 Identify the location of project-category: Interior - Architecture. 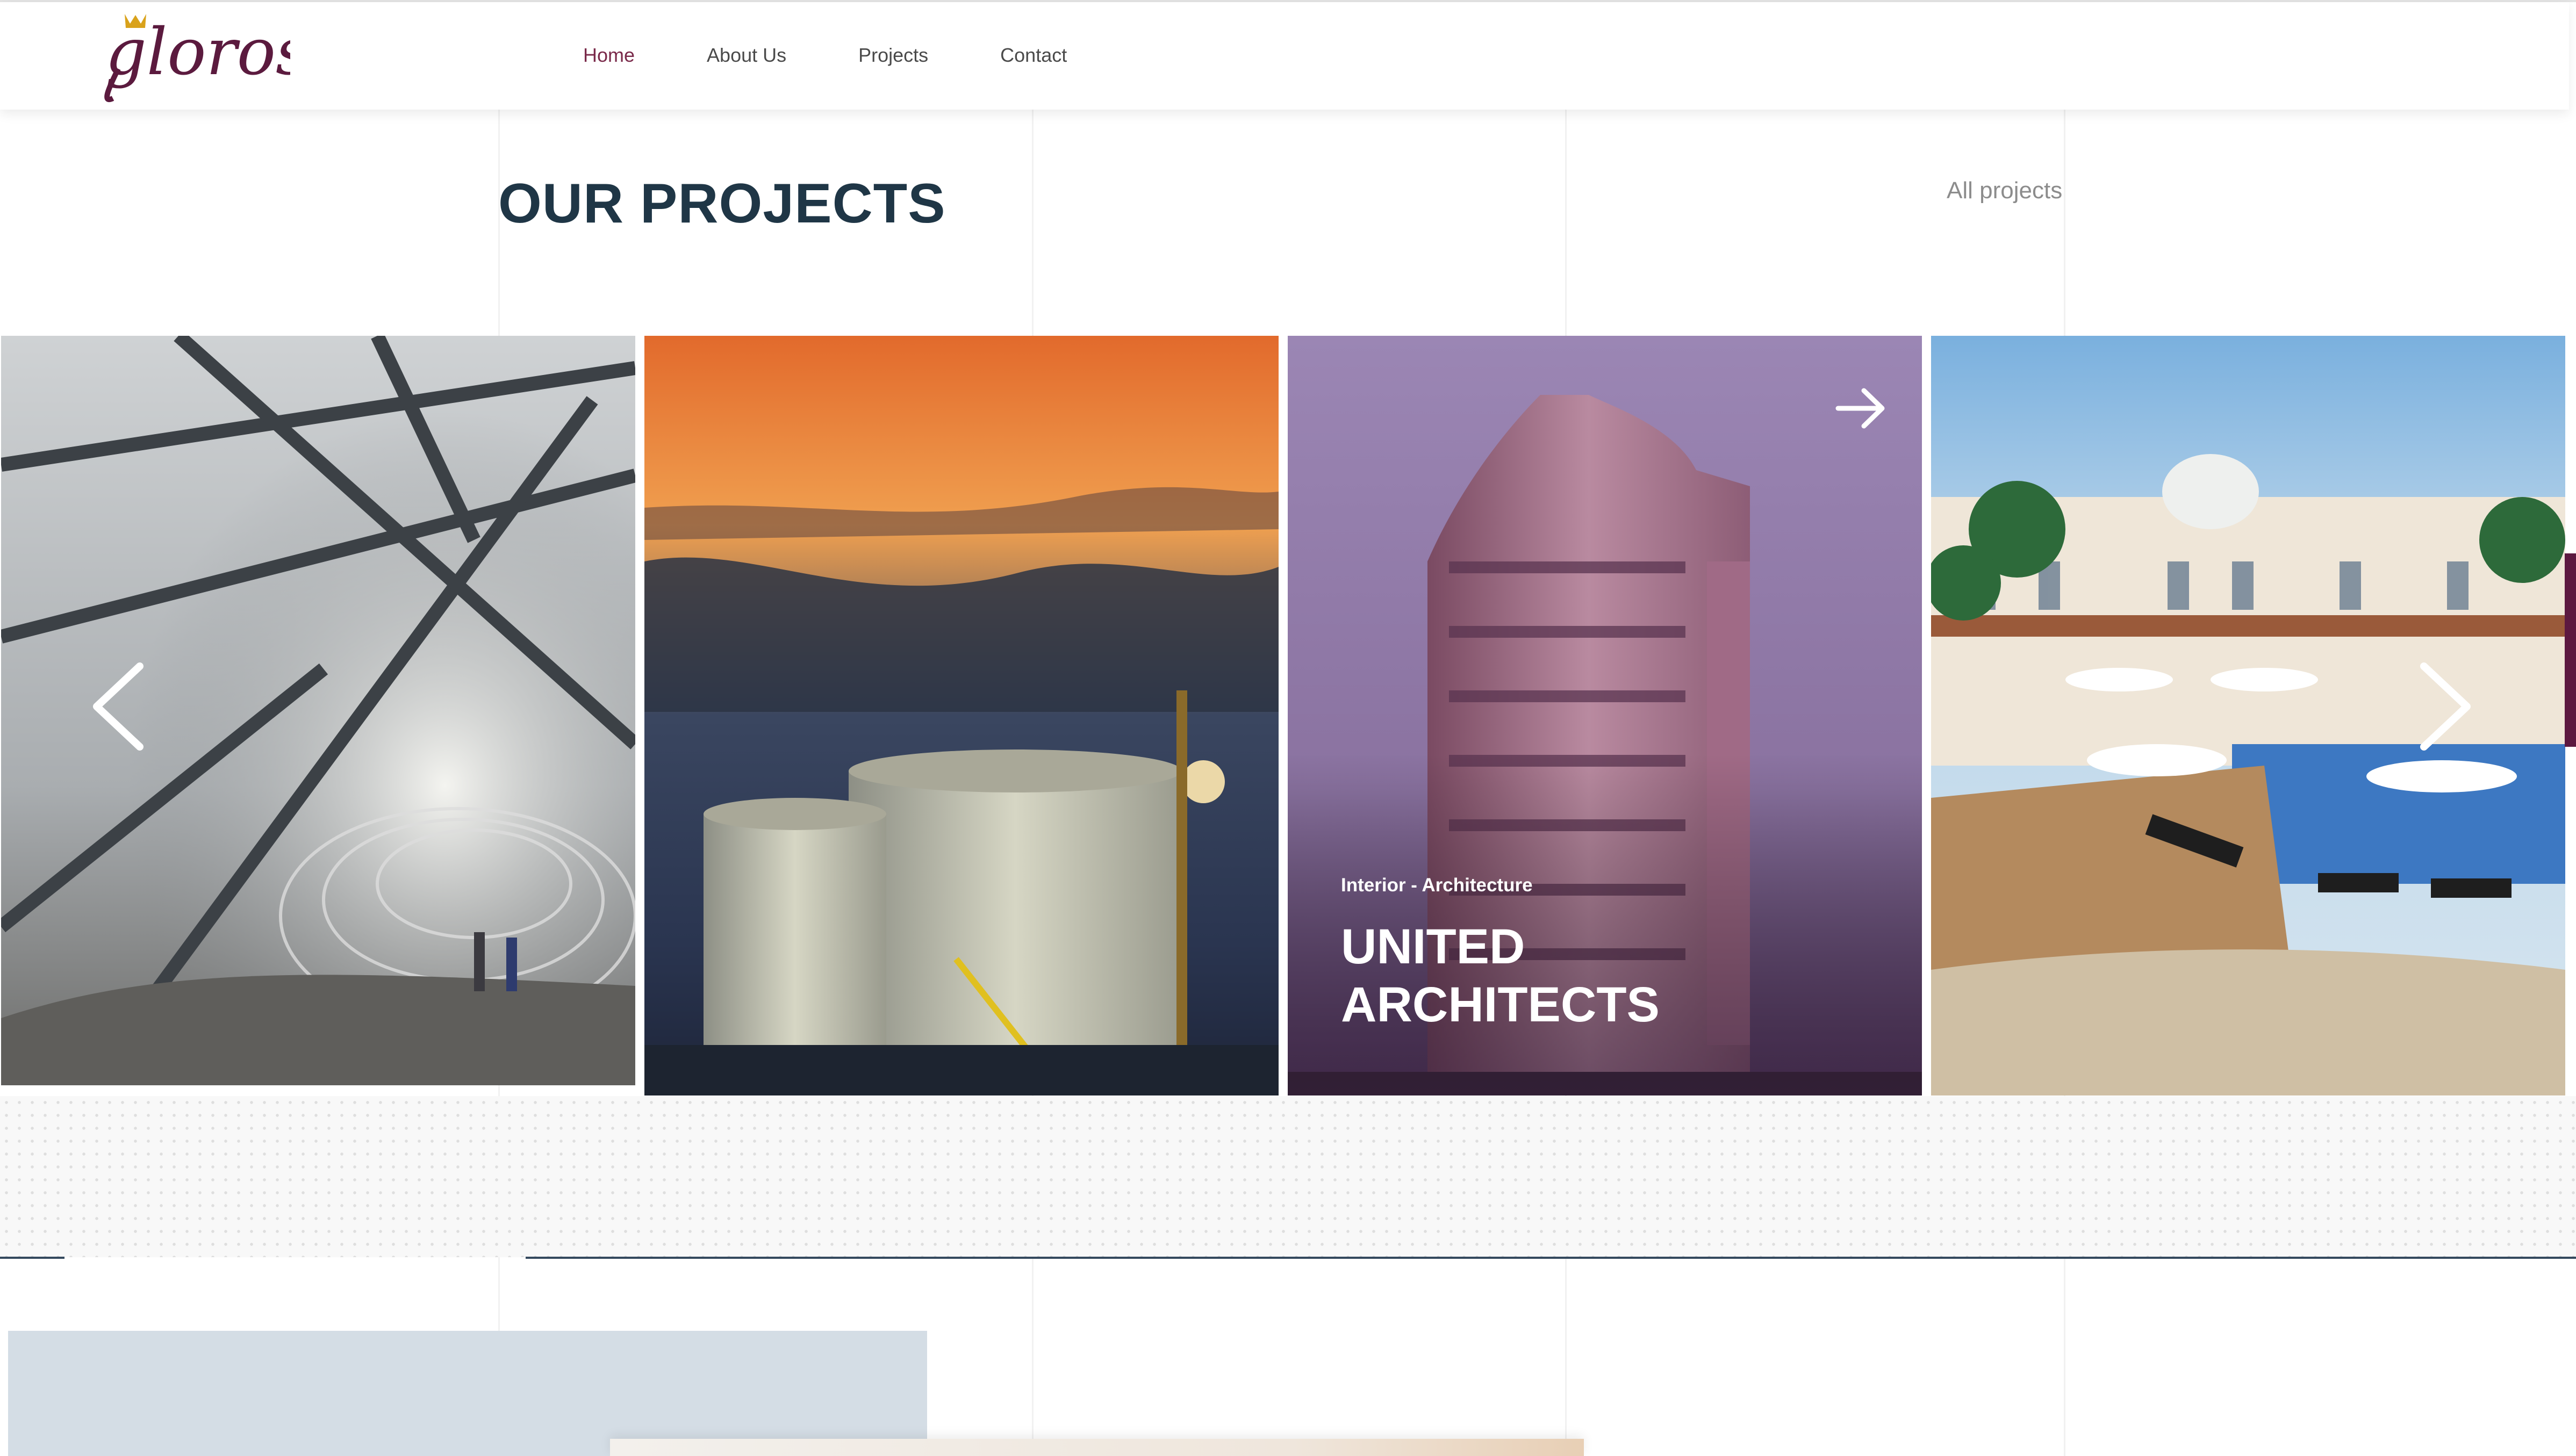
(1437, 886).